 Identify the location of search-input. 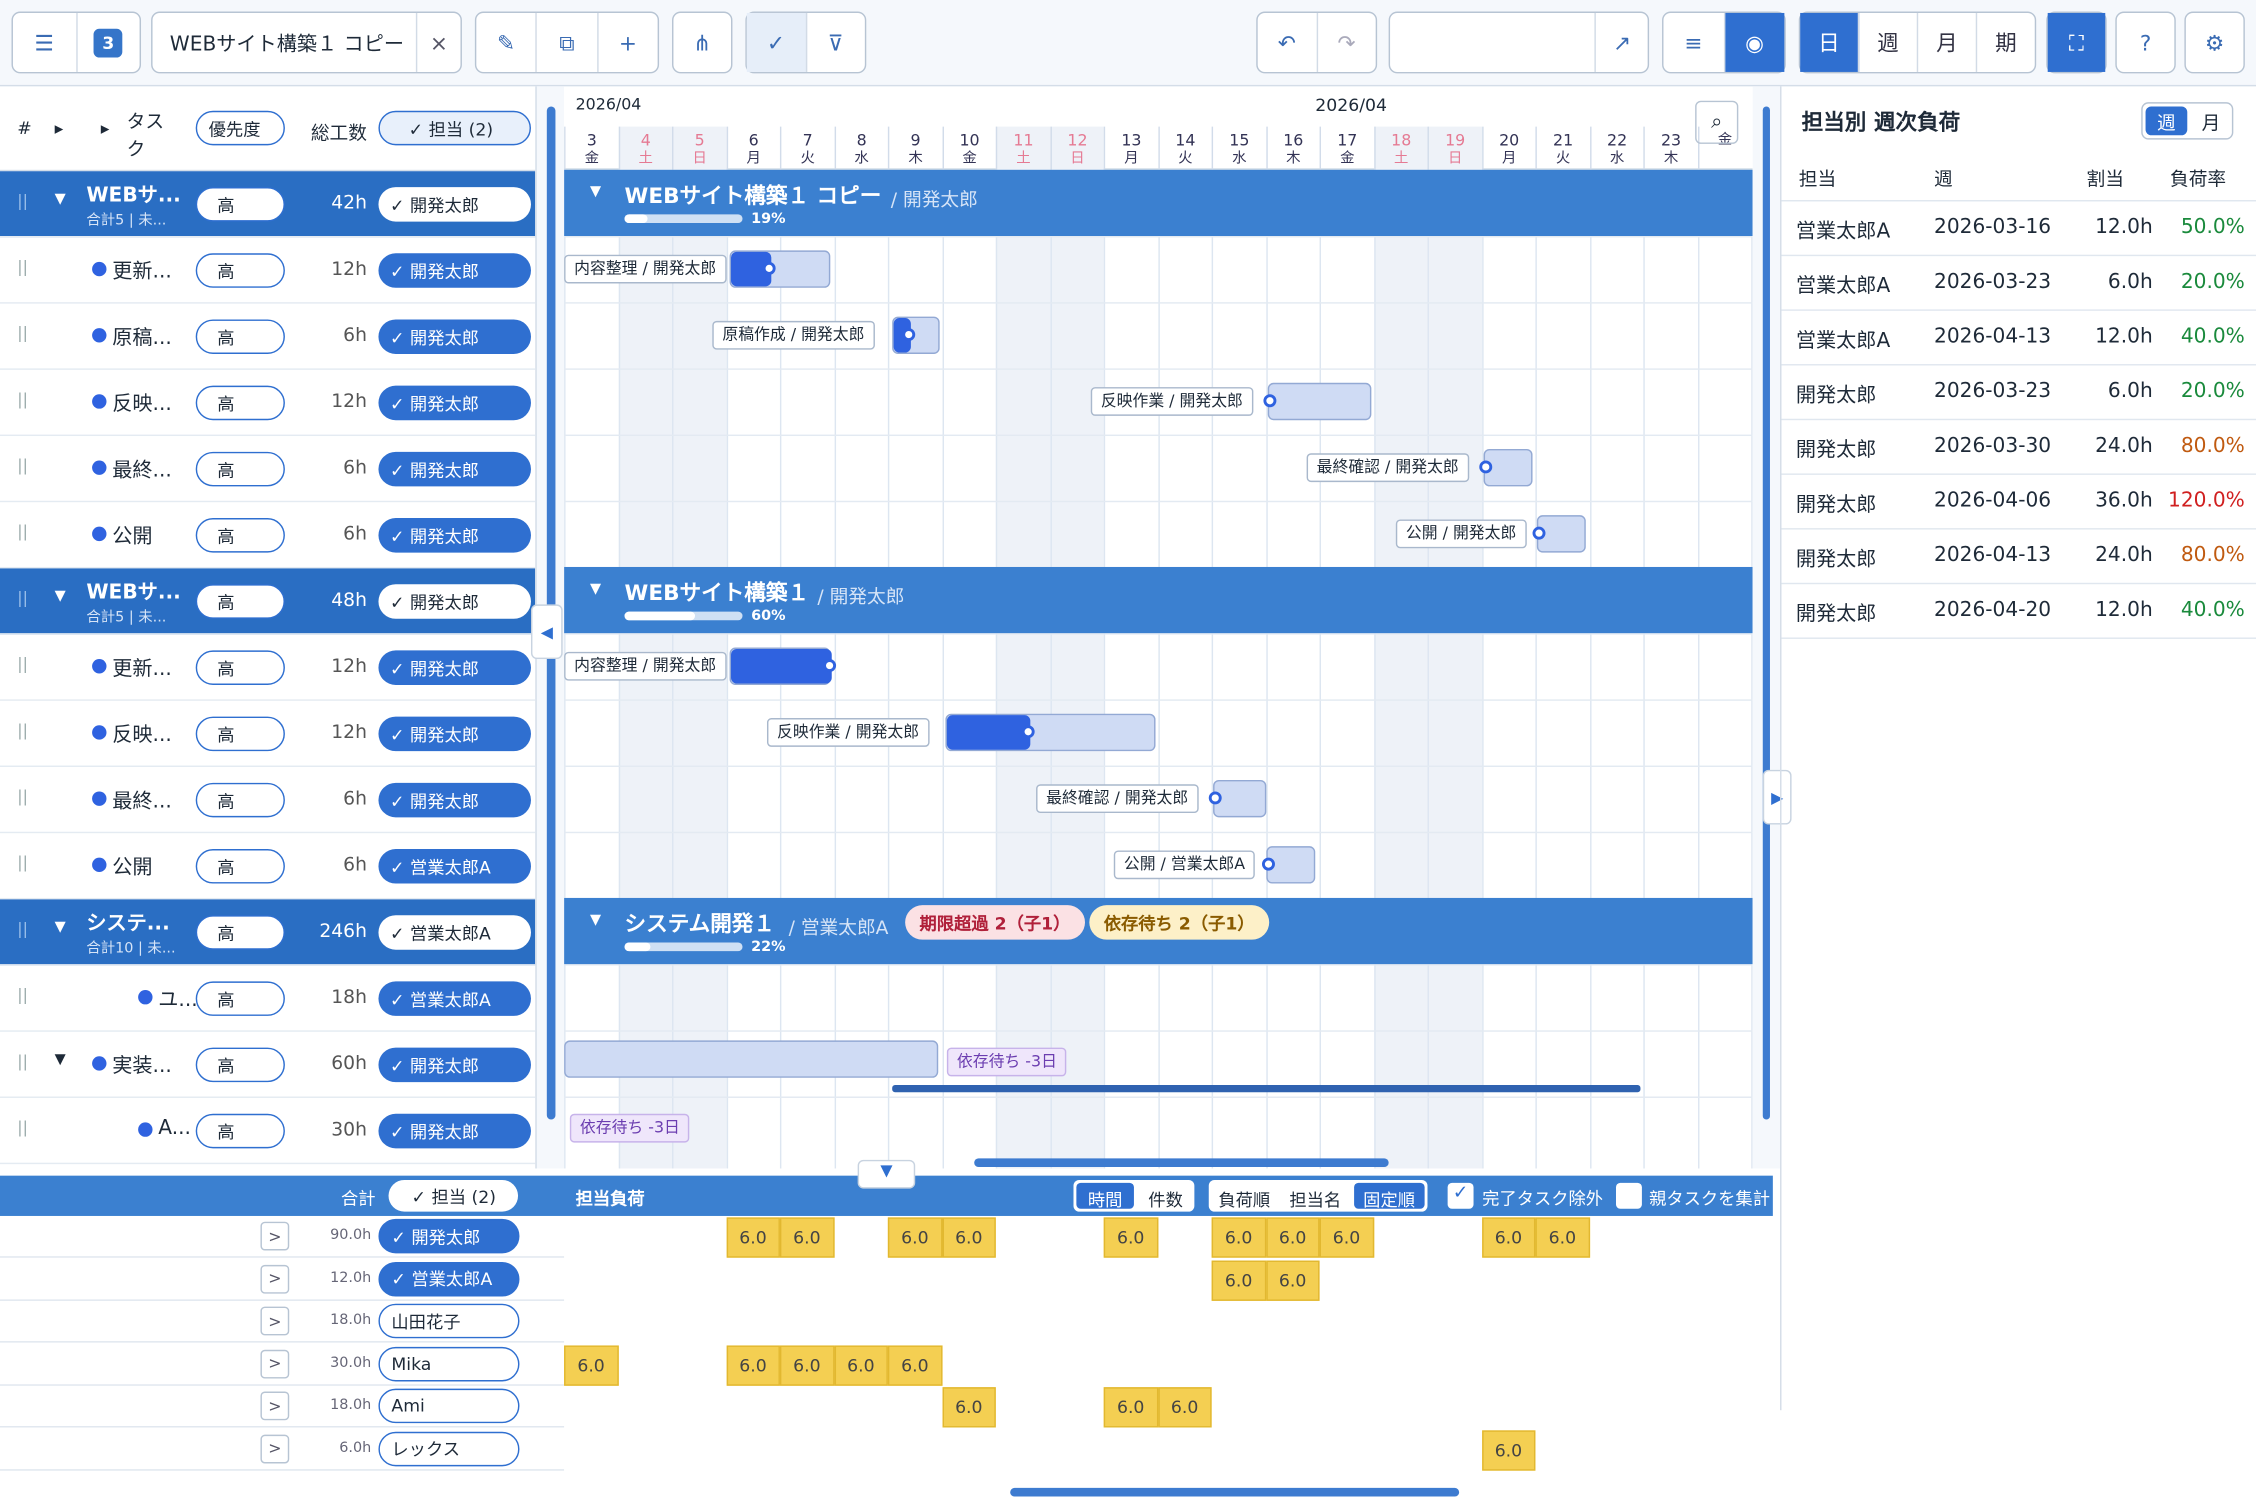
(1493, 42).